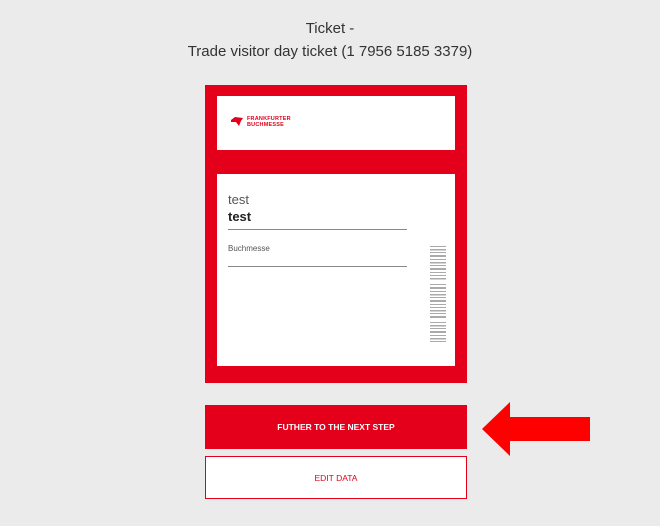  I want to click on last-name: test, so click(240, 216).